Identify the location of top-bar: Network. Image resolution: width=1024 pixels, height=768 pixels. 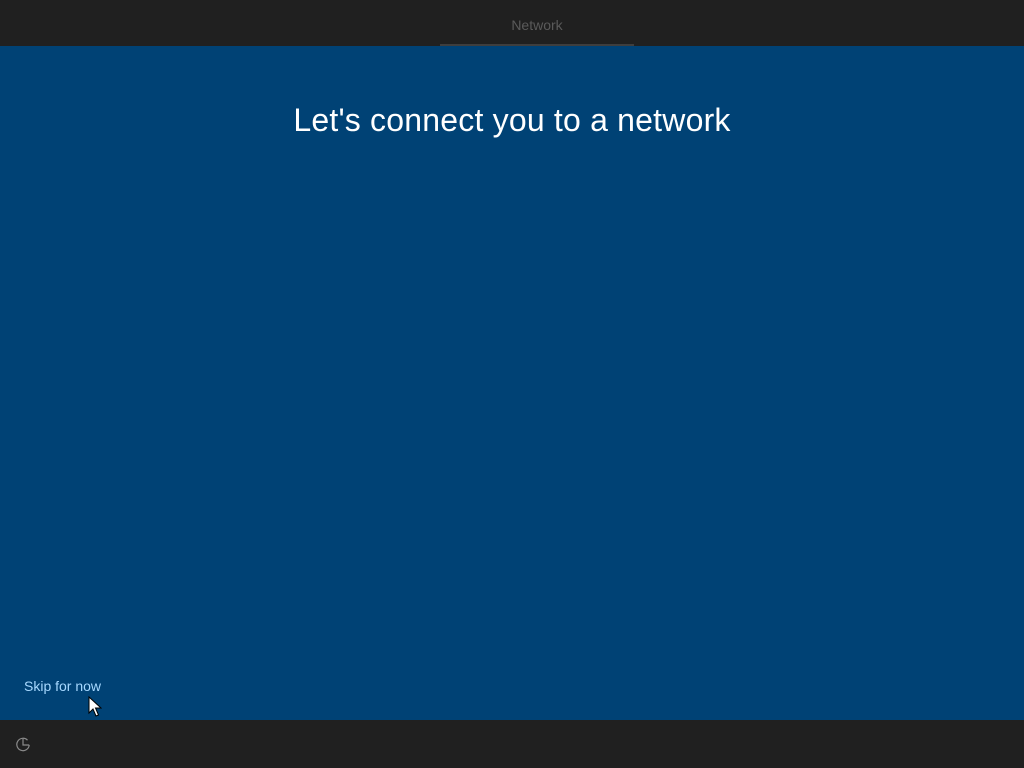
(512, 23).